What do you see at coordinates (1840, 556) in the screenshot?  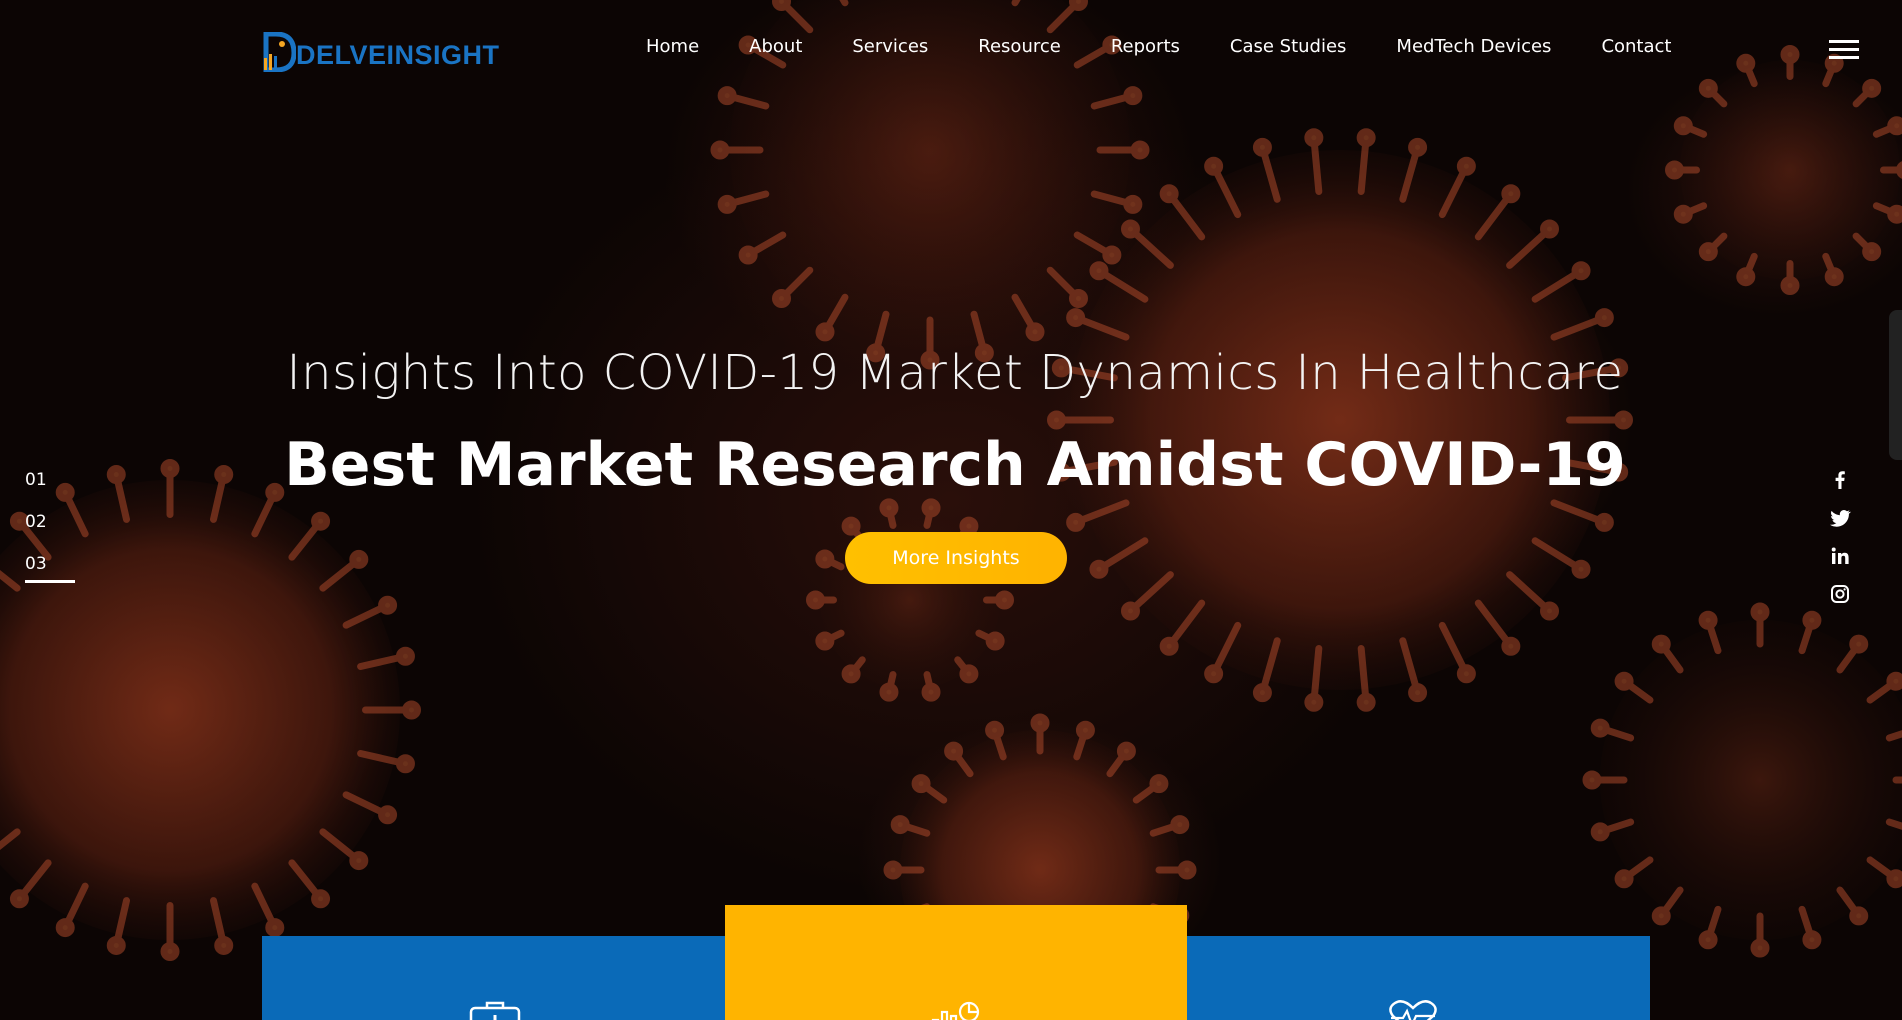 I see `linkedin-icon` at bounding box center [1840, 556].